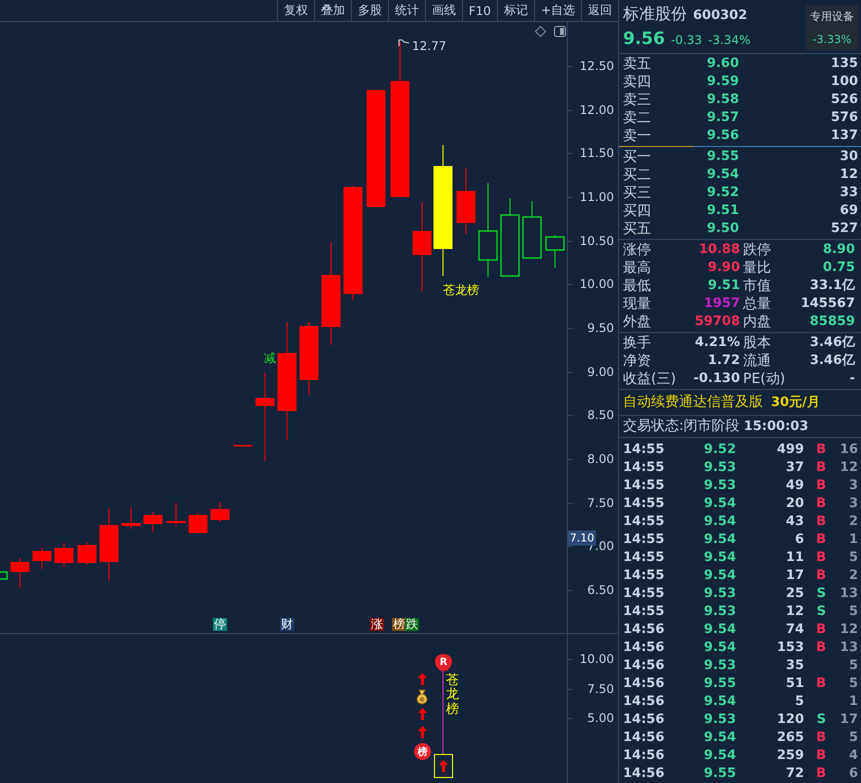 Image resolution: width=861 pixels, height=783 pixels. What do you see at coordinates (597, 659) in the screenshot?
I see `axis-label: 10.00` at bounding box center [597, 659].